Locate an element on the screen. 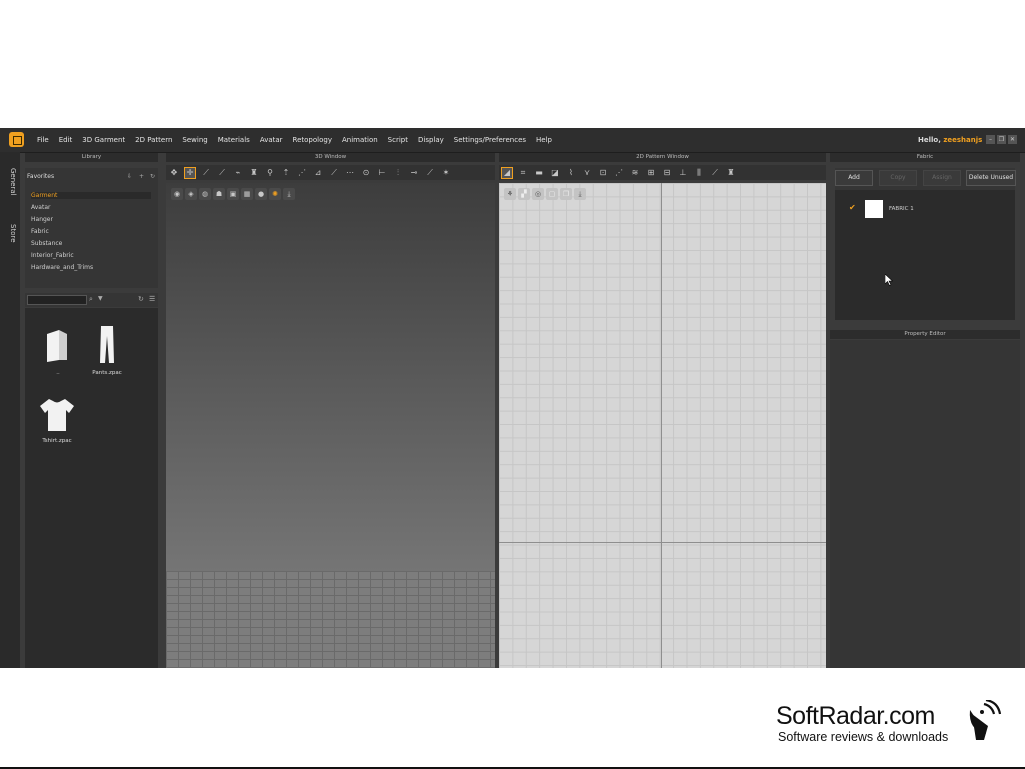 The height and width of the screenshot is (769, 1025). menu-edit: Edit is located at coordinates (66, 140).